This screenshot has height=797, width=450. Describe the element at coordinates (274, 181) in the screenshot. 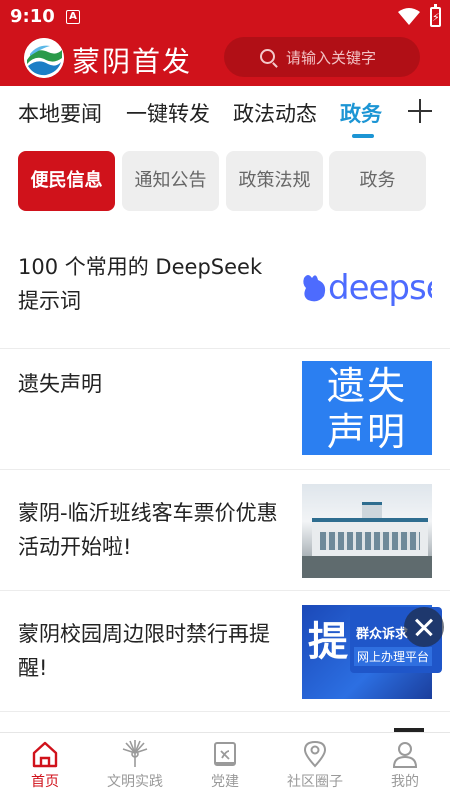

I see `subtab-policies: 政策法规` at that location.